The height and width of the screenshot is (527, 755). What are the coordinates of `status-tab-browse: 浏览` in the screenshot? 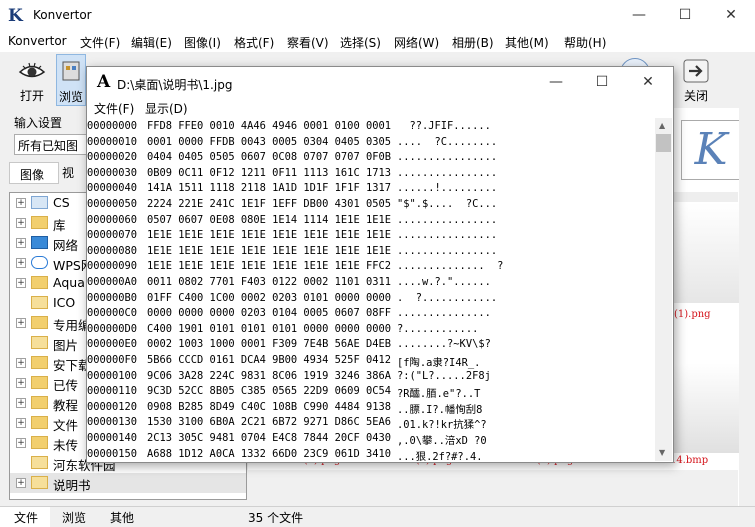 It's located at (74, 517).